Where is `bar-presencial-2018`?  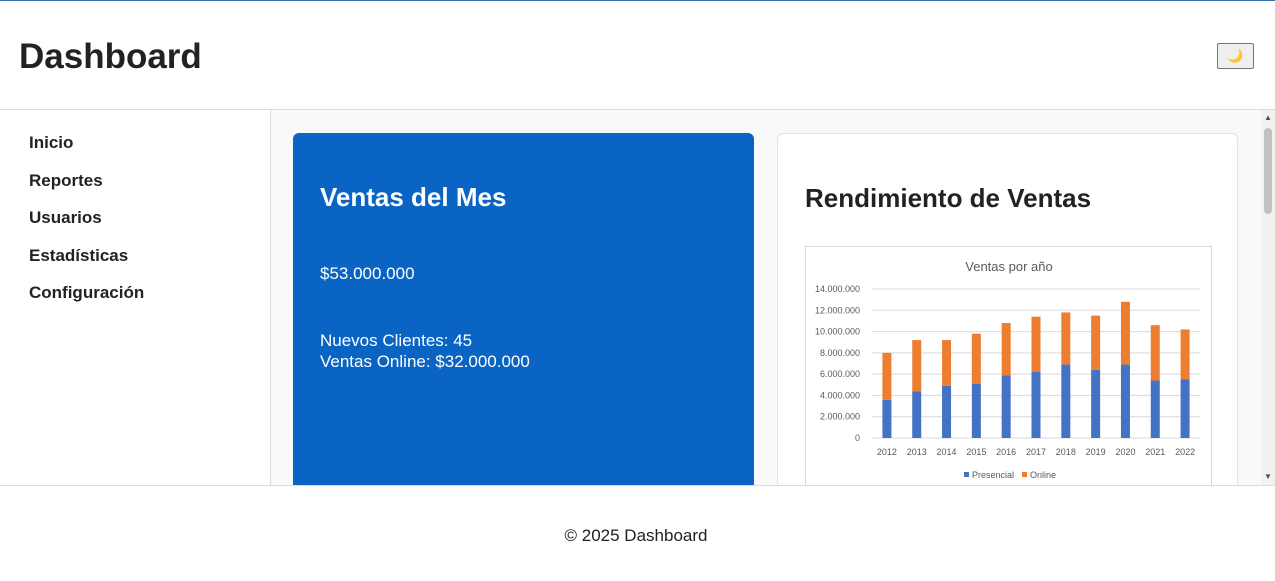
bar-presencial-2018 is located at coordinates (1066, 401).